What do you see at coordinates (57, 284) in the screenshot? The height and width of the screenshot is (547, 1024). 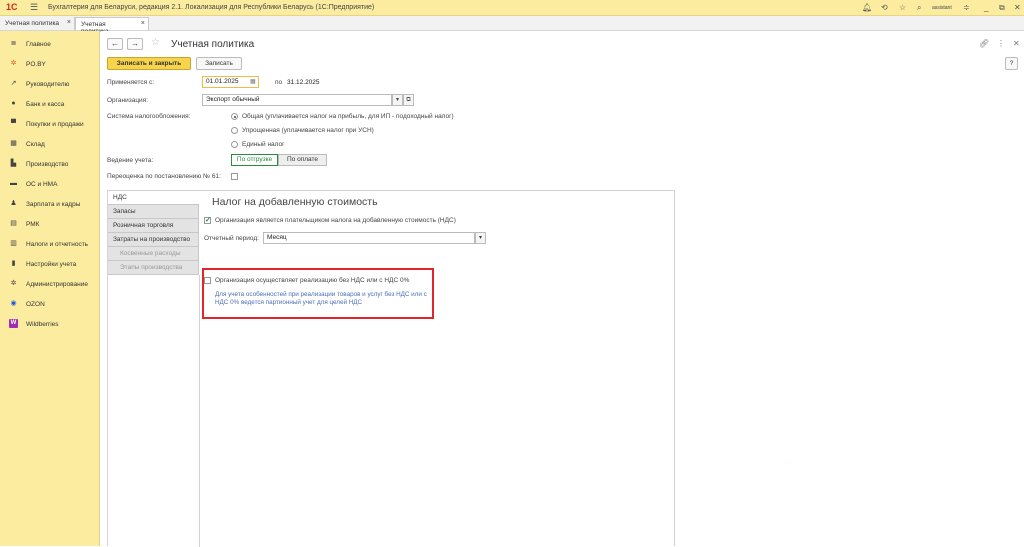 I see `sidebar-item-label: Администрирование` at bounding box center [57, 284].